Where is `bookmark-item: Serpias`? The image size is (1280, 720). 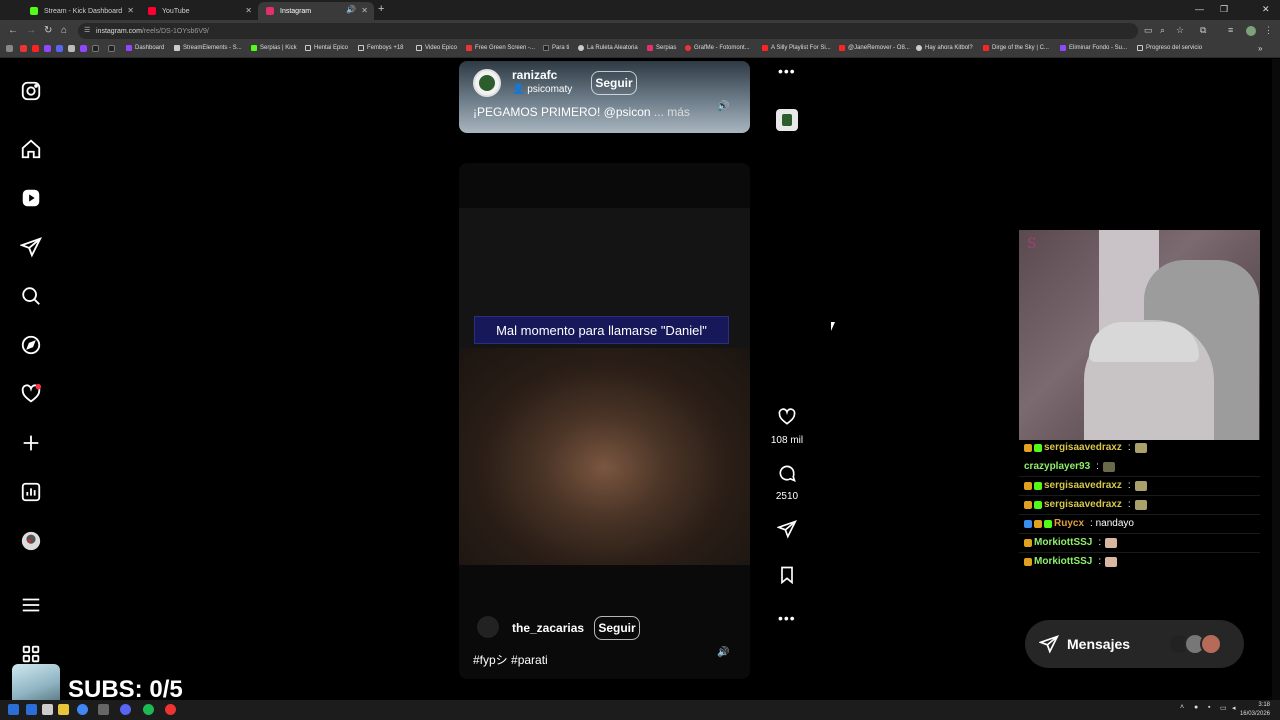
bookmark-item: Serpias is located at coordinates (661, 48).